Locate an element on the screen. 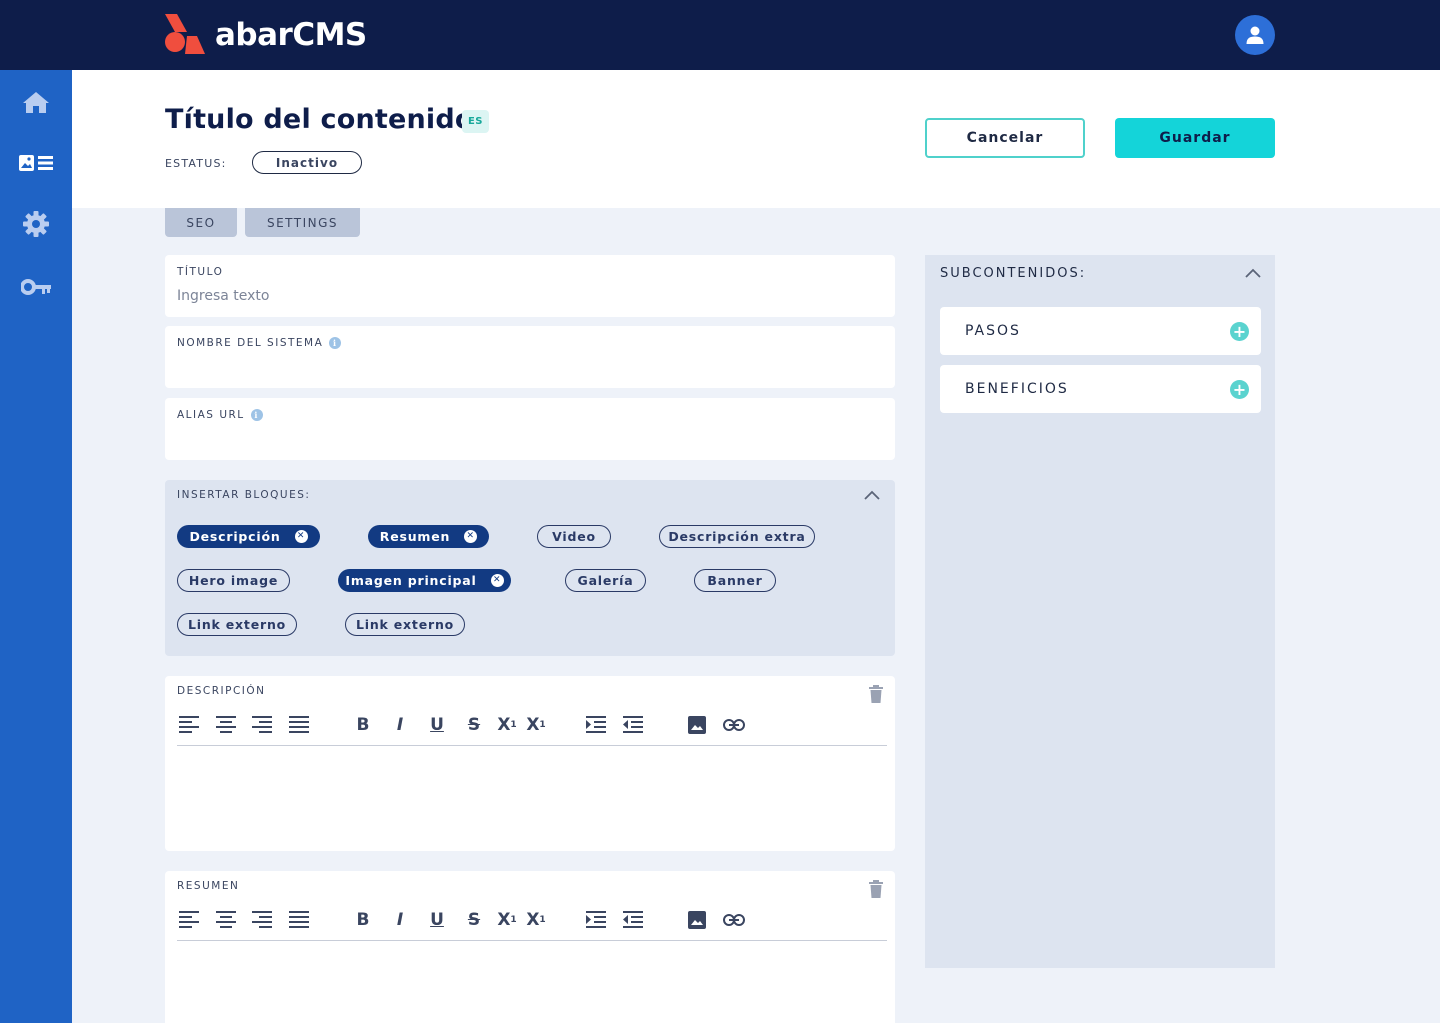  link-icon is located at coordinates (734, 920).